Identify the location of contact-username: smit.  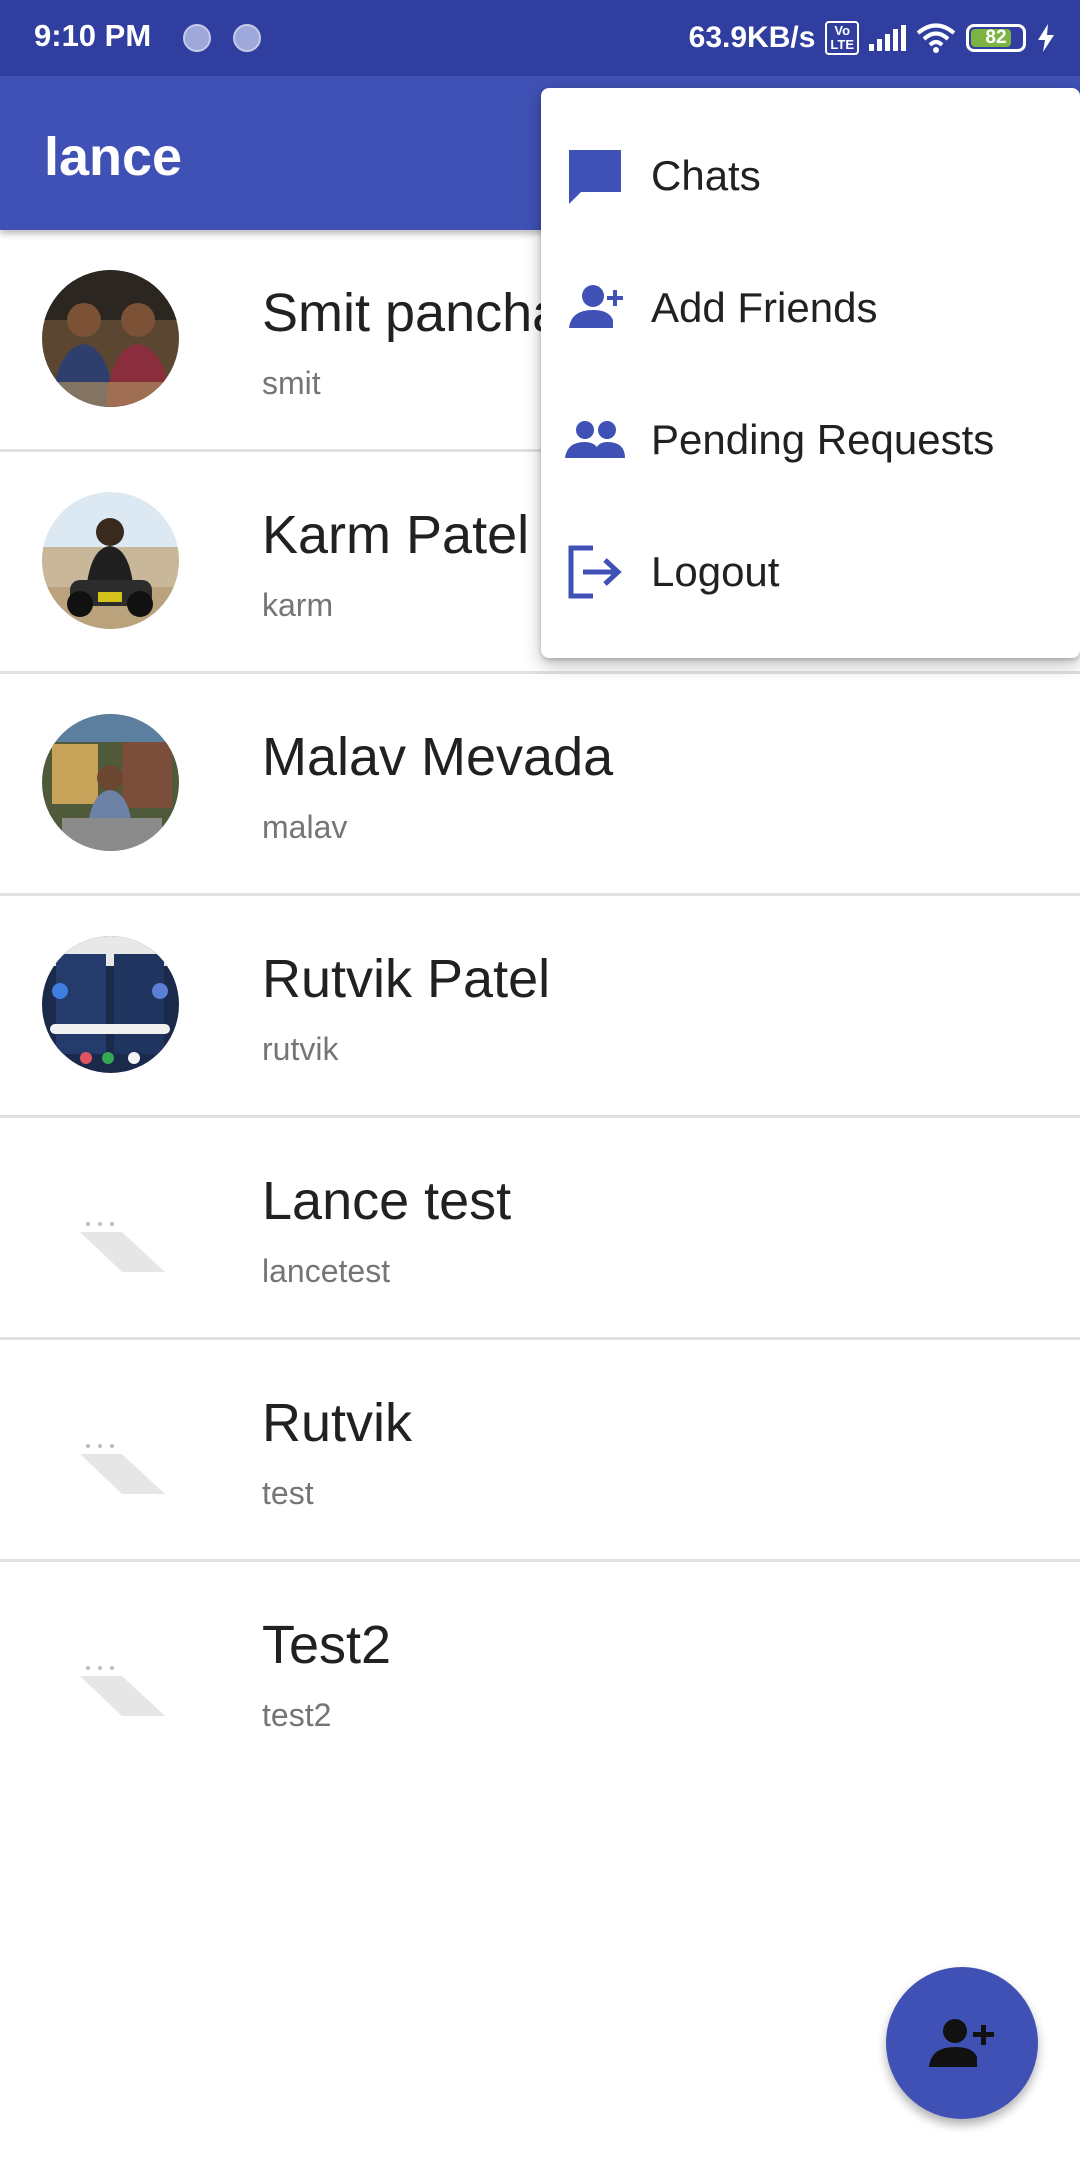
(291, 383).